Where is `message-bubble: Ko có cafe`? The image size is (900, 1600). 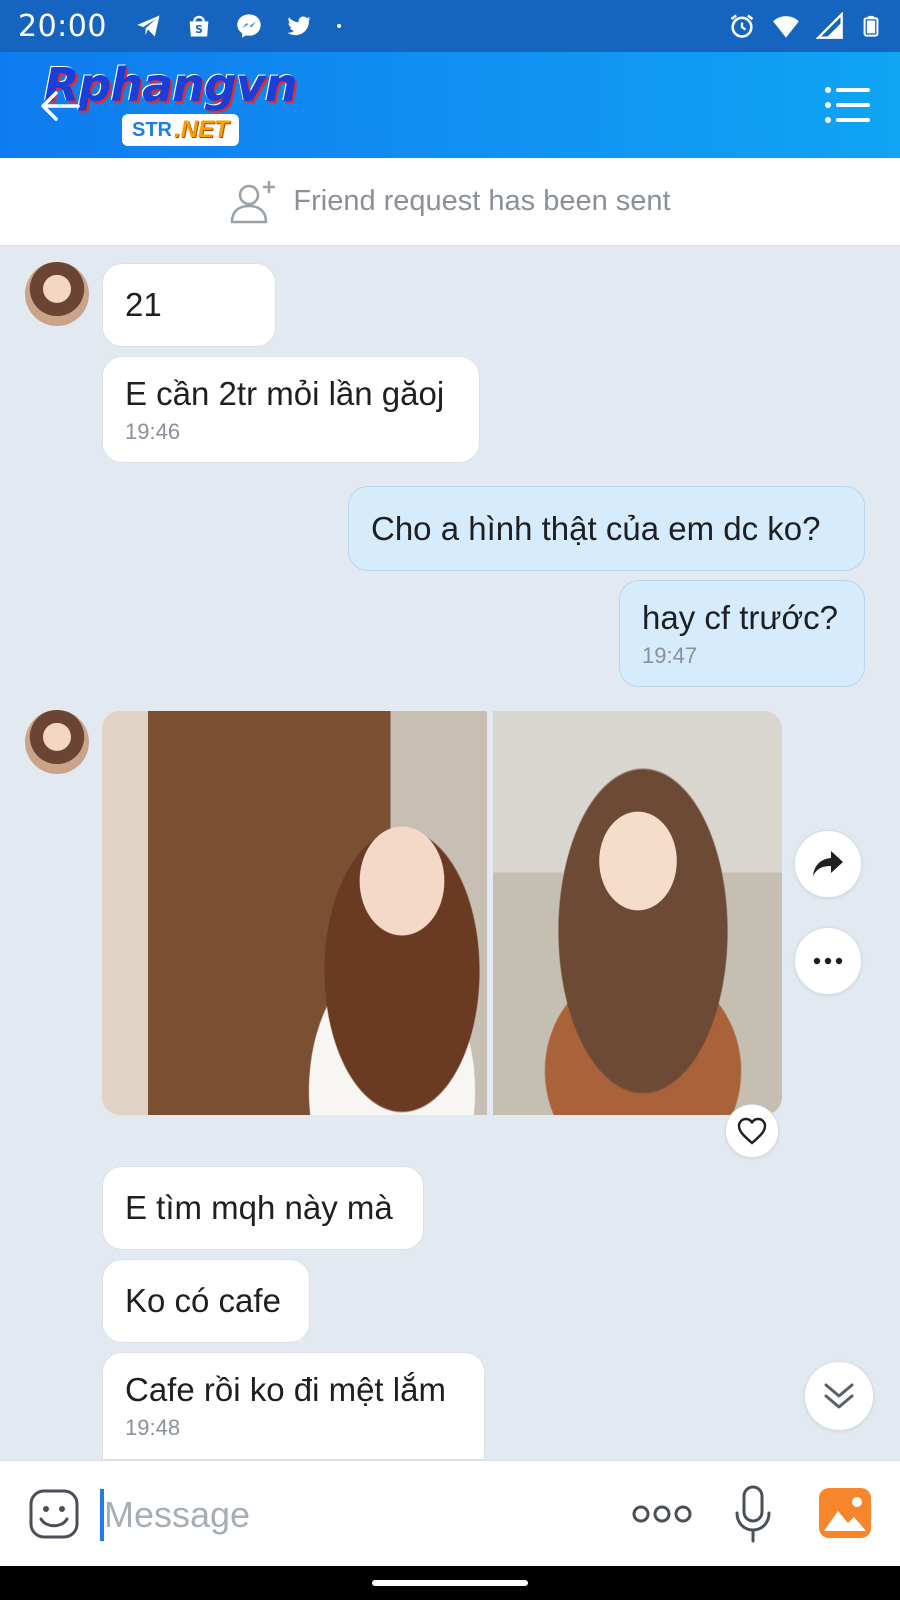
message-bubble: Ko có cafe is located at coordinates (206, 1301).